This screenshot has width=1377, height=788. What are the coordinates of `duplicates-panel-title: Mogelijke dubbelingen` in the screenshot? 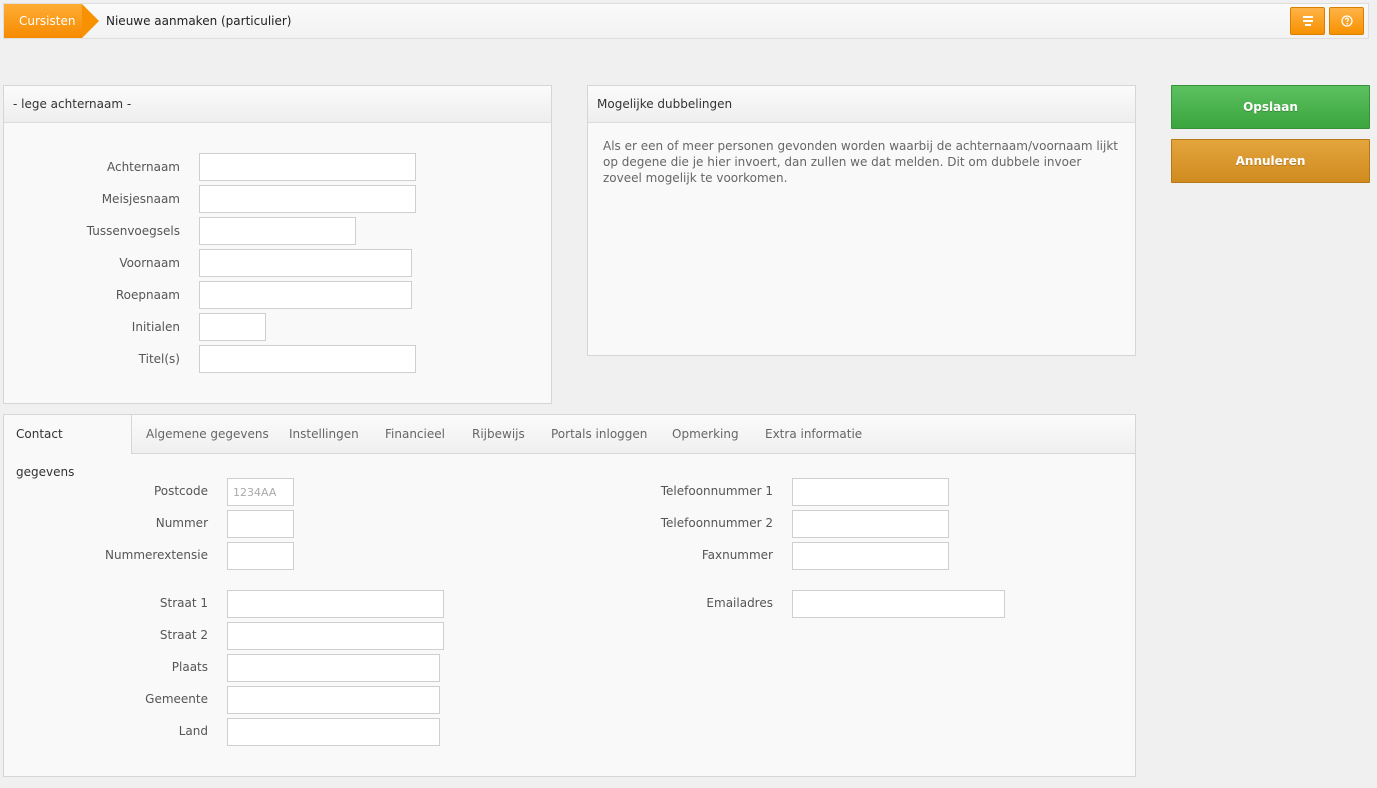 It's located at (861, 104).